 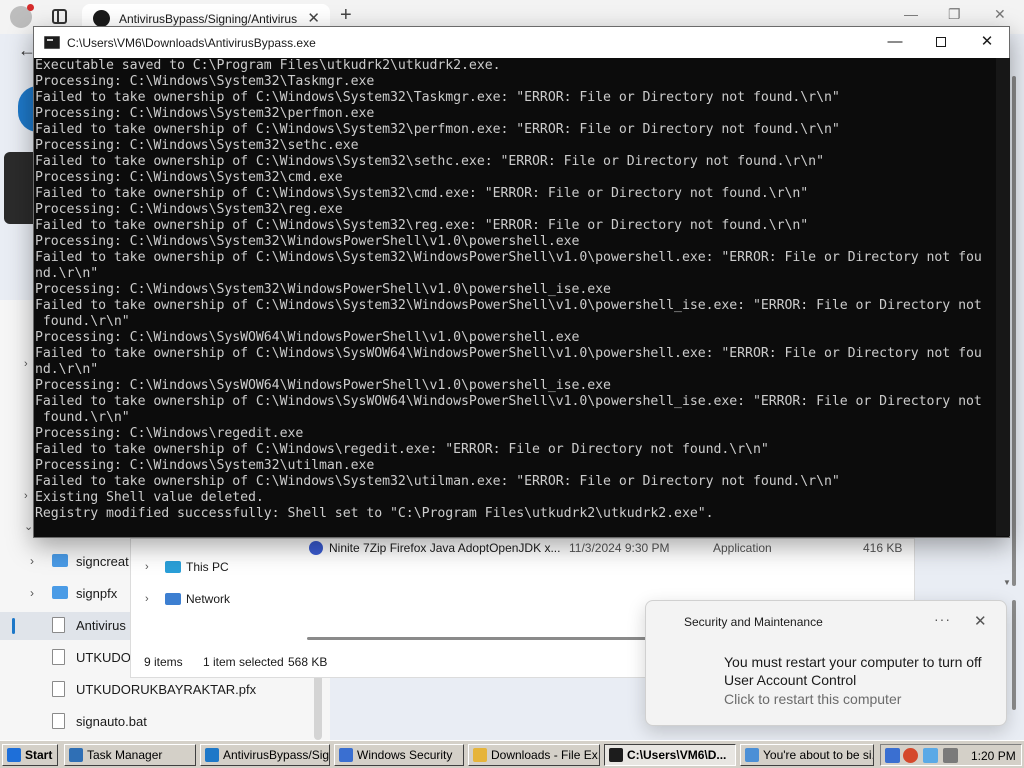 I want to click on security-alert-icon, so click(x=910, y=755).